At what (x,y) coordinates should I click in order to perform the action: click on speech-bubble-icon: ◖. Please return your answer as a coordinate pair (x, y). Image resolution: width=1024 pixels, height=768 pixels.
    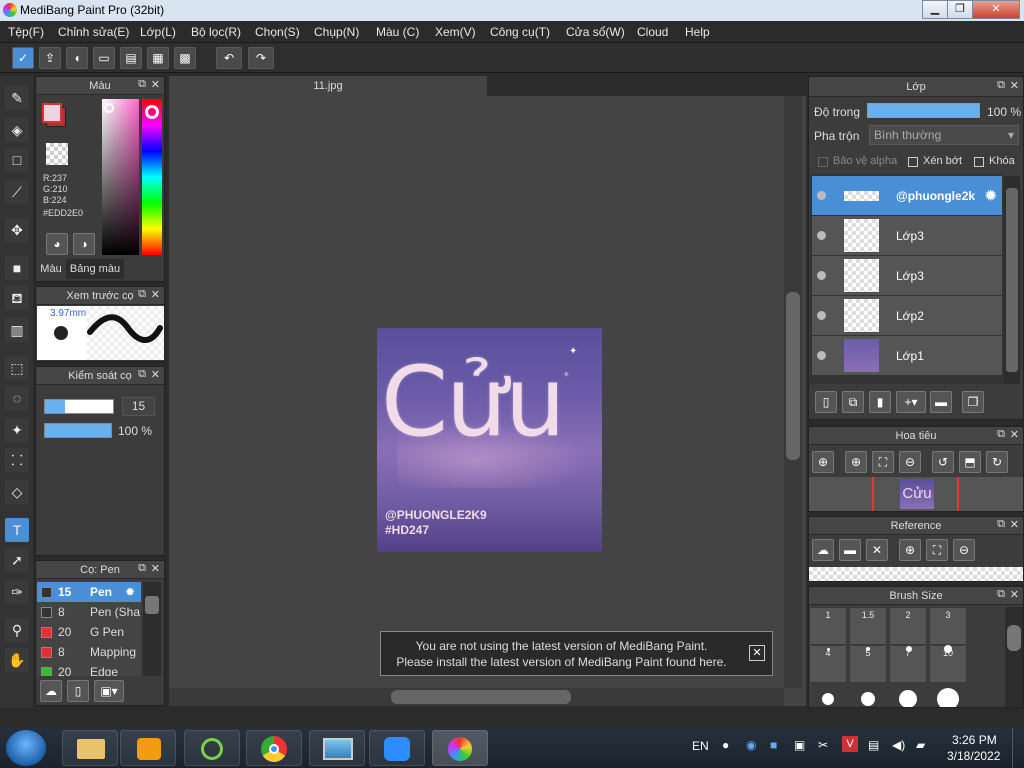
    Looking at the image, I should click on (77, 58).